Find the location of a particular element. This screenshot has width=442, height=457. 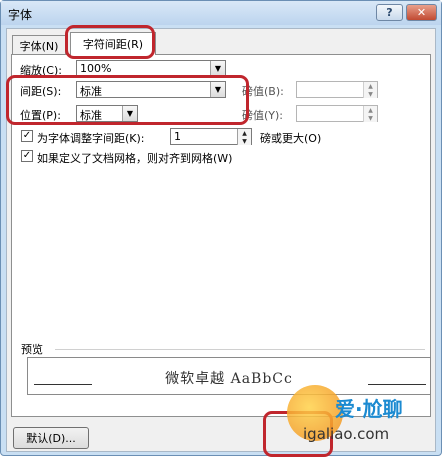

preview-box: 微软卓越 AaBbCc is located at coordinates (229, 376).